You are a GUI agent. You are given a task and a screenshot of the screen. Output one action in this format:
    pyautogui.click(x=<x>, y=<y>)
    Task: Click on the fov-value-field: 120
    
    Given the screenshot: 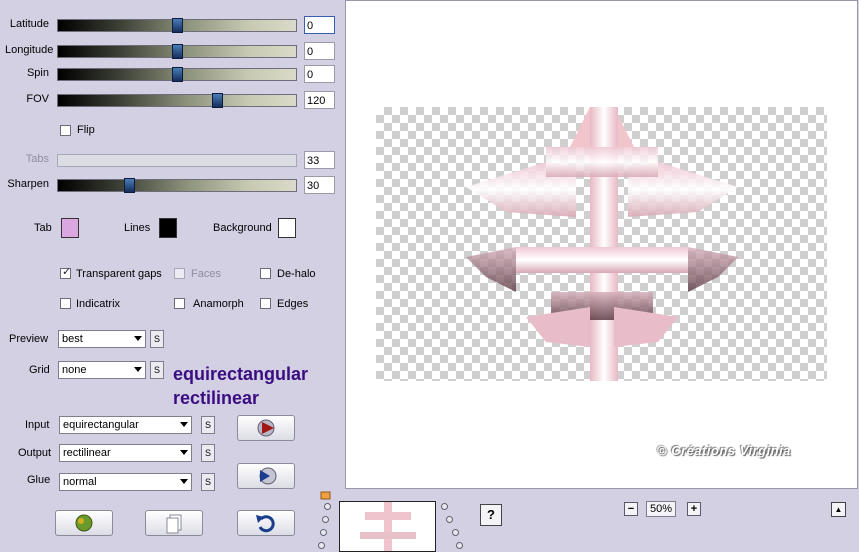 What is the action you would take?
    pyautogui.click(x=319, y=100)
    